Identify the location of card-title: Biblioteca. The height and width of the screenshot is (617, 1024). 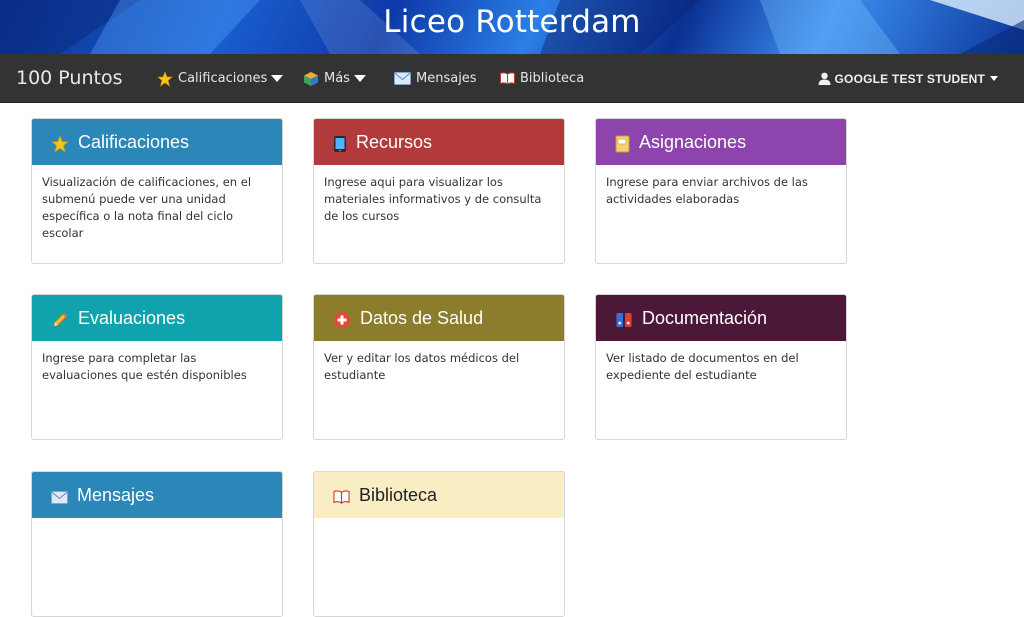
(398, 494).